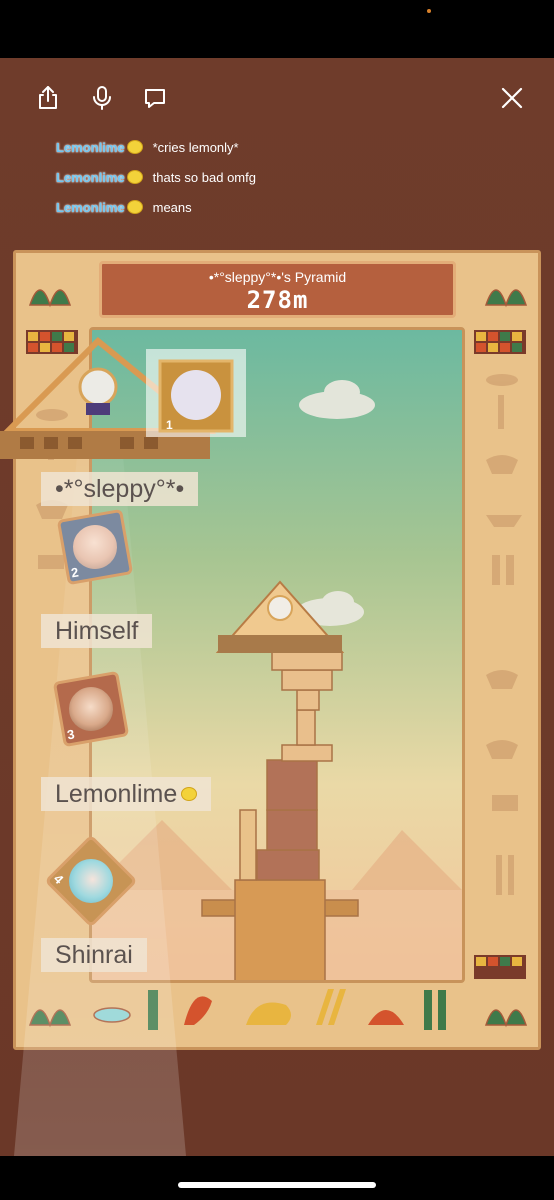  Describe the element at coordinates (70, 734) in the screenshot. I see `rank-number: 3` at that location.